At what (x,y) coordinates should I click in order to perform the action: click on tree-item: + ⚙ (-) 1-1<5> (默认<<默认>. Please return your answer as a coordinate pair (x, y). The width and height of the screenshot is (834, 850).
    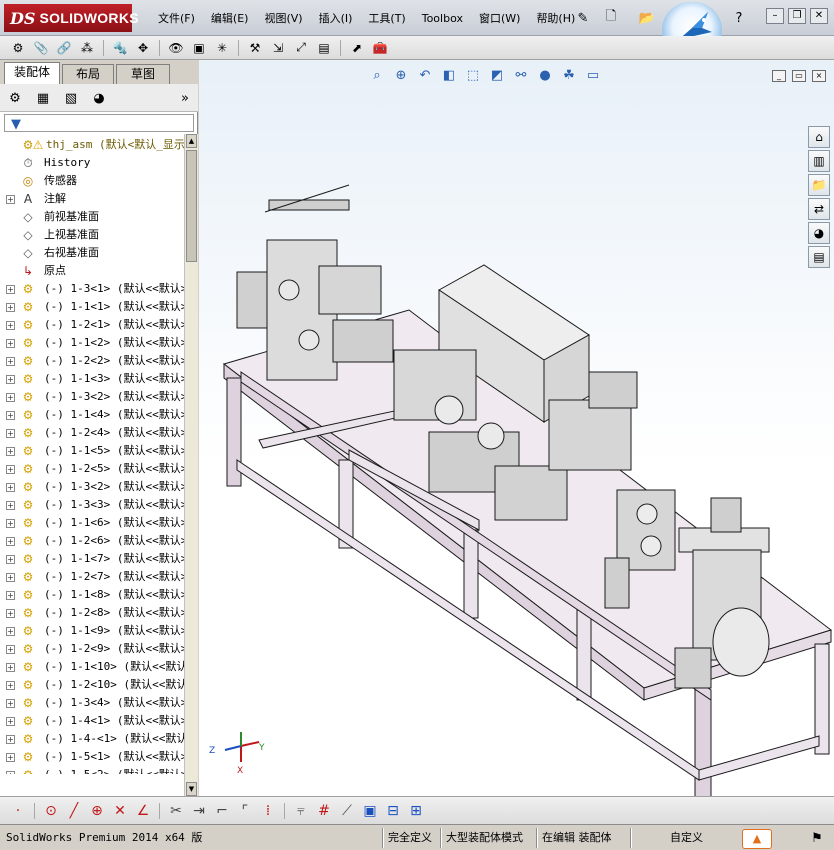
    Looking at the image, I should click on (92, 451).